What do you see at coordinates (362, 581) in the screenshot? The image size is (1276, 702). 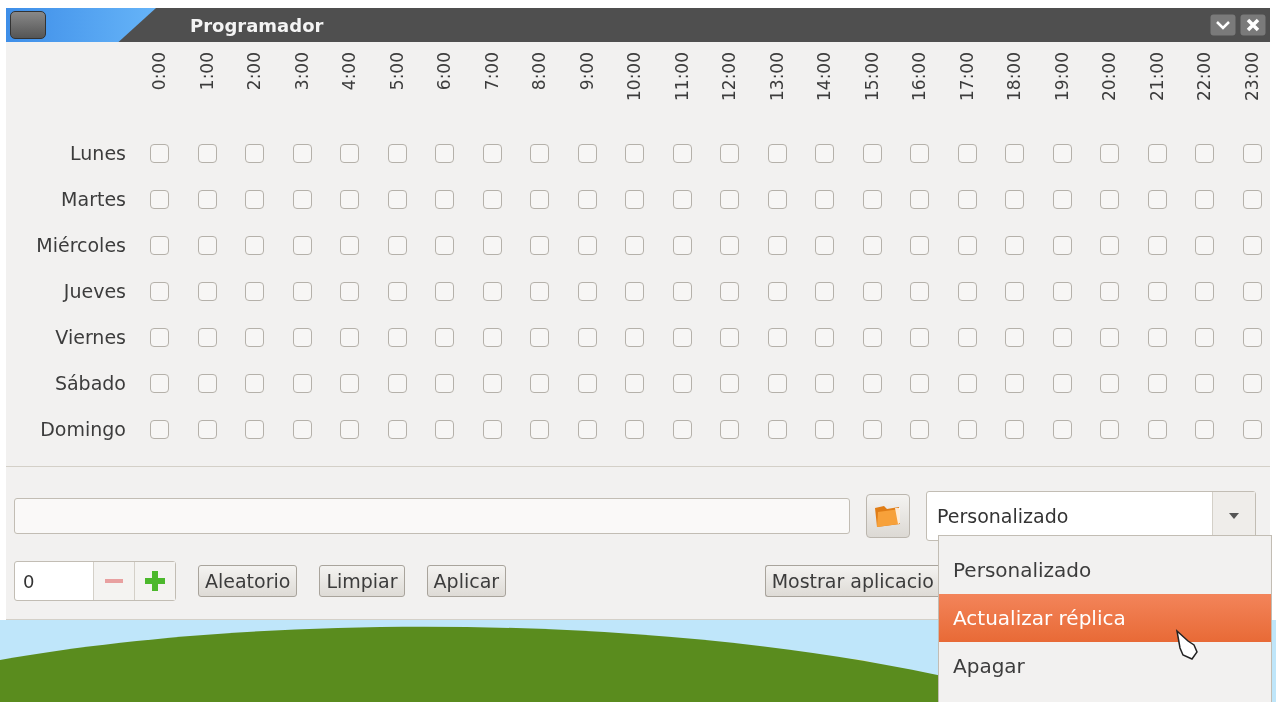 I see `action-button: Limpiar` at bounding box center [362, 581].